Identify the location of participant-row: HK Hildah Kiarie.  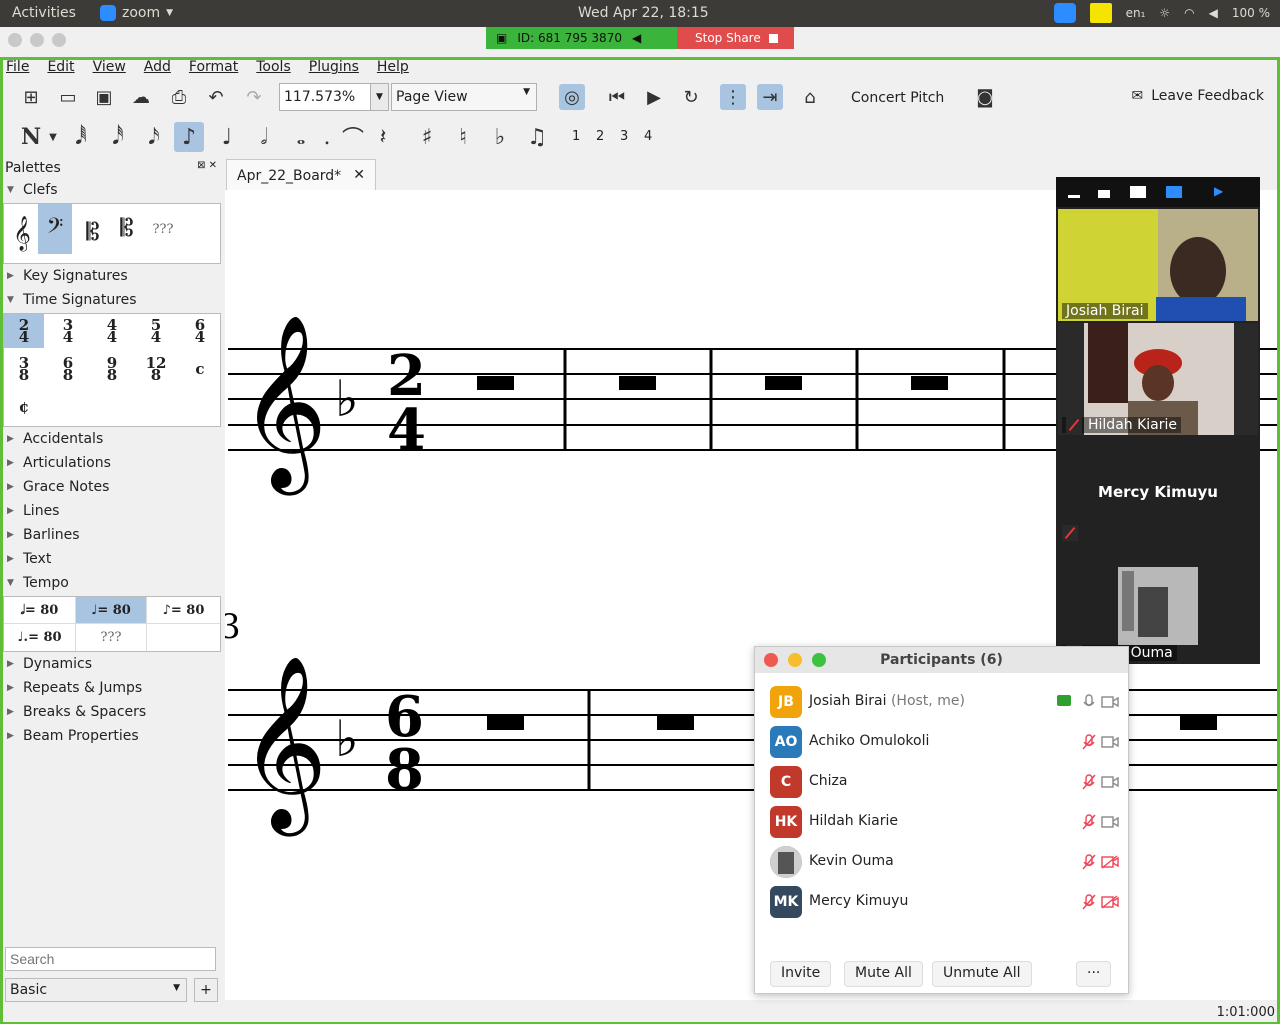
(941, 822).